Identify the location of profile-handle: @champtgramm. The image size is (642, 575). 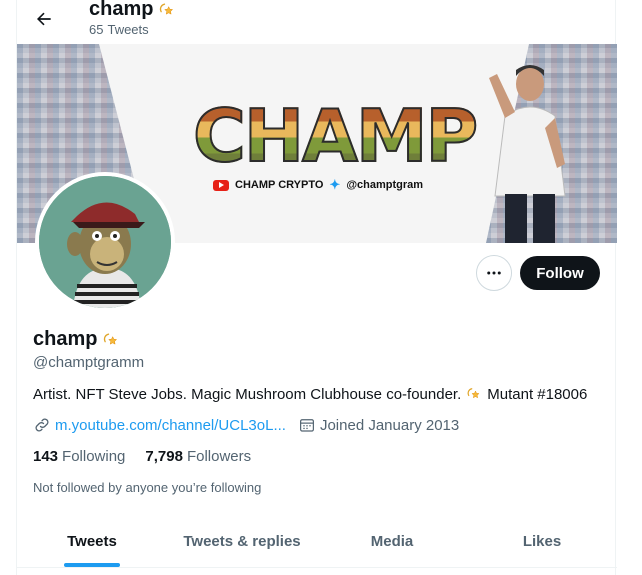
(89, 362).